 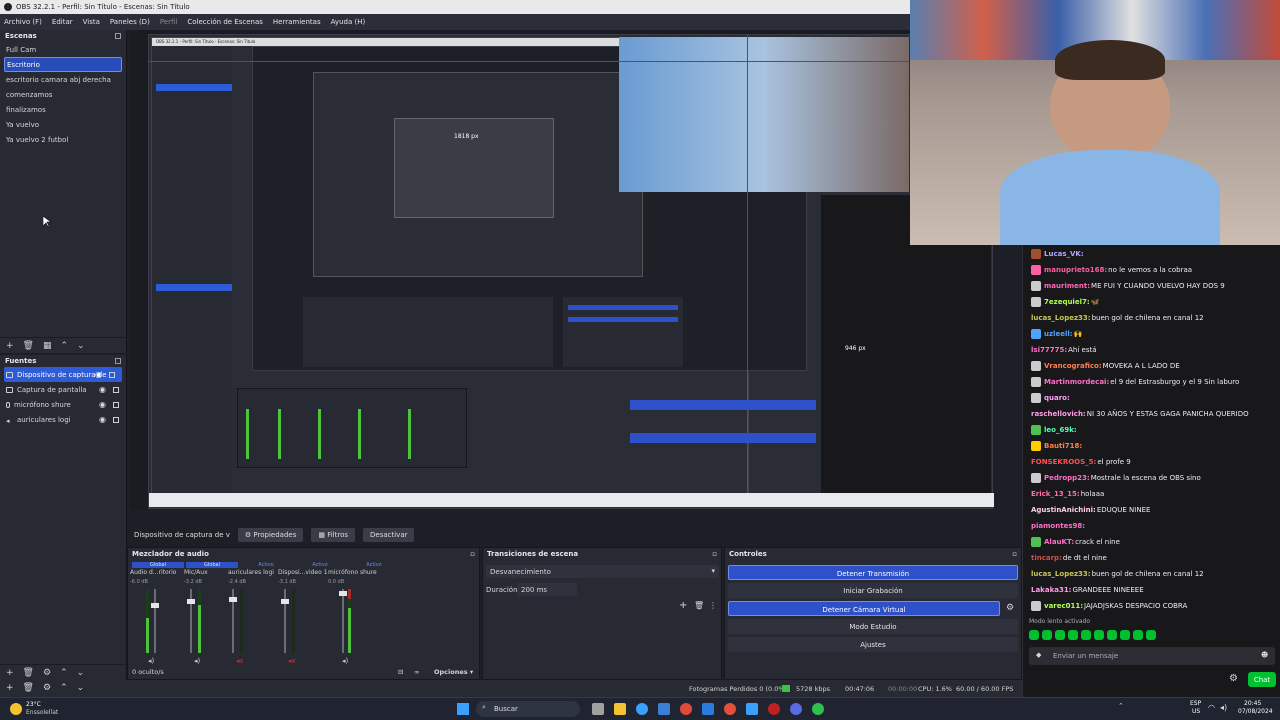 What do you see at coordinates (873, 644) in the screenshot?
I see `settings-button: Ajustes` at bounding box center [873, 644].